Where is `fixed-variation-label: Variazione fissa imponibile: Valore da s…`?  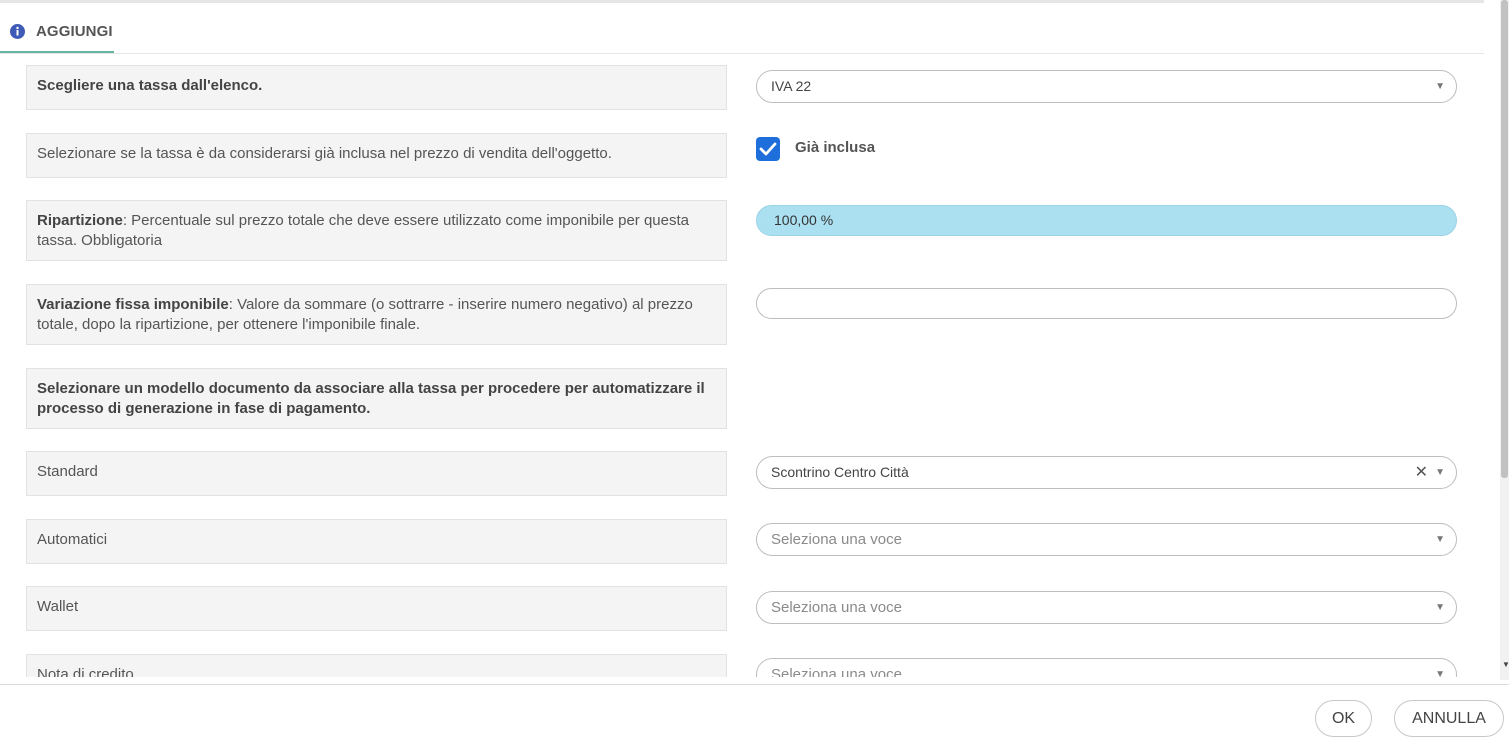 fixed-variation-label: Variazione fissa imponibile: Valore da s… is located at coordinates (376, 314).